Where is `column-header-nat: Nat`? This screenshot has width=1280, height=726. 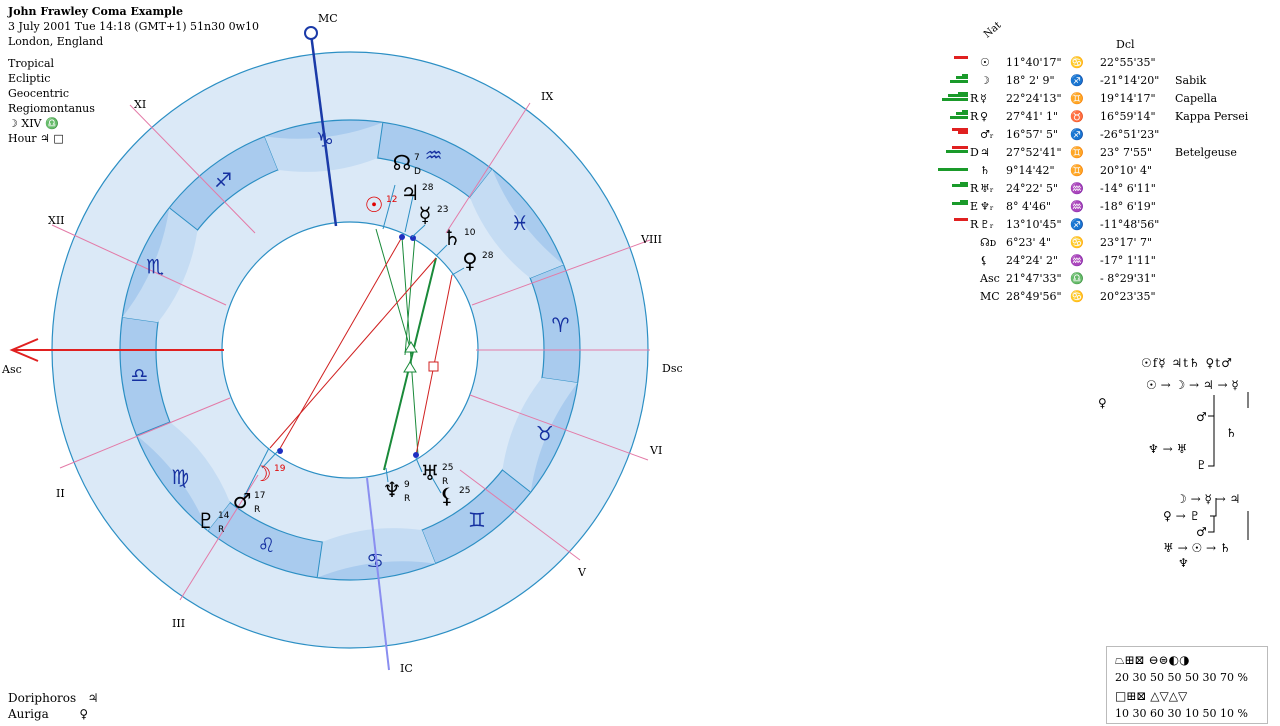
column-header-nat: Nat is located at coordinates (993, 30).